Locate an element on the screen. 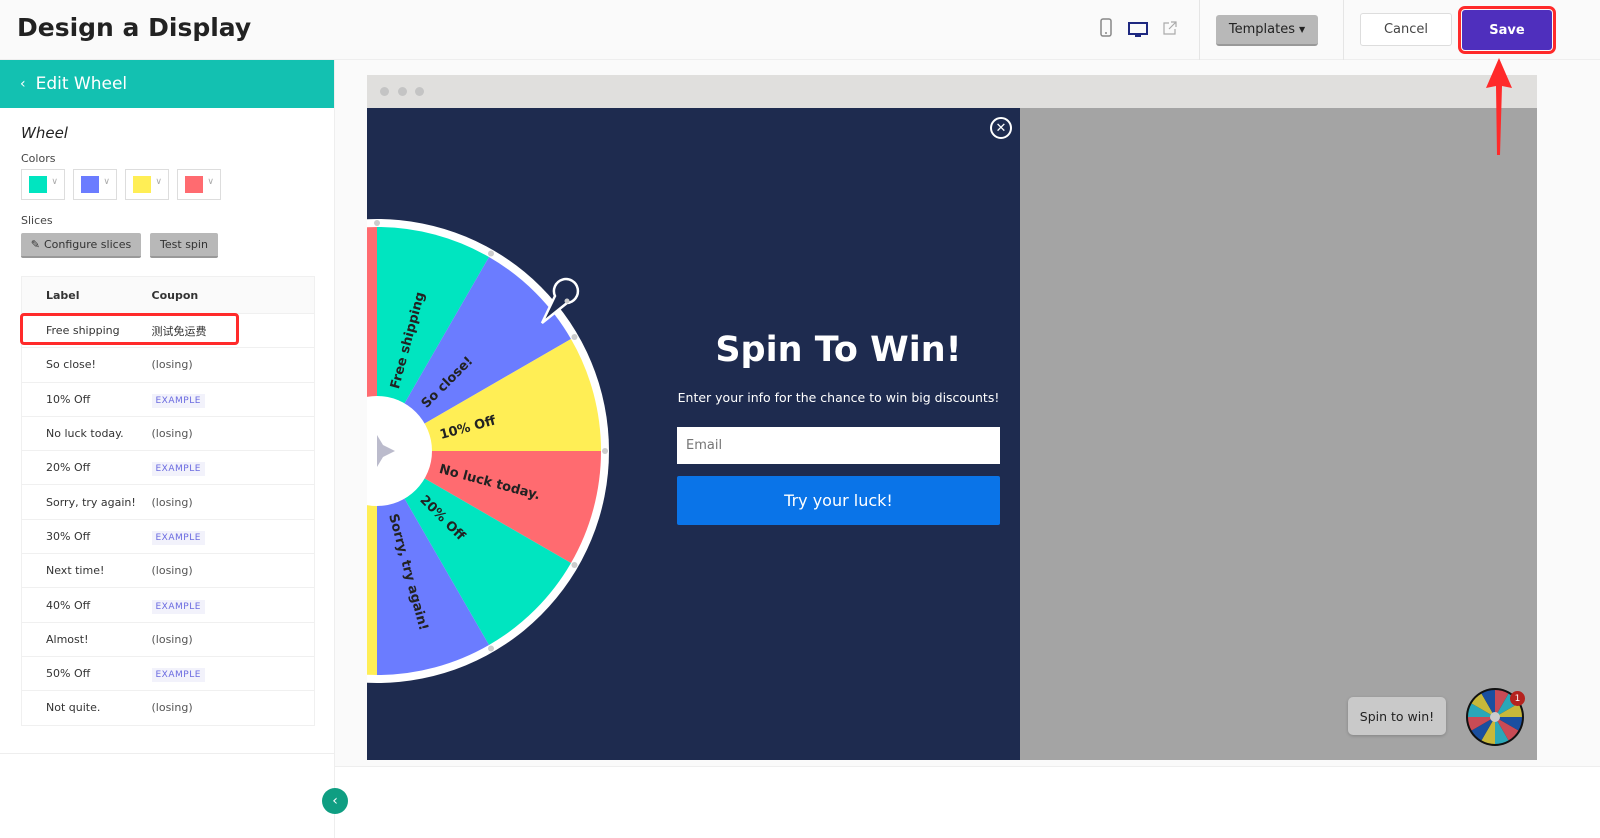 The image size is (1600, 838). pointer-dot is located at coordinates (567, 301).